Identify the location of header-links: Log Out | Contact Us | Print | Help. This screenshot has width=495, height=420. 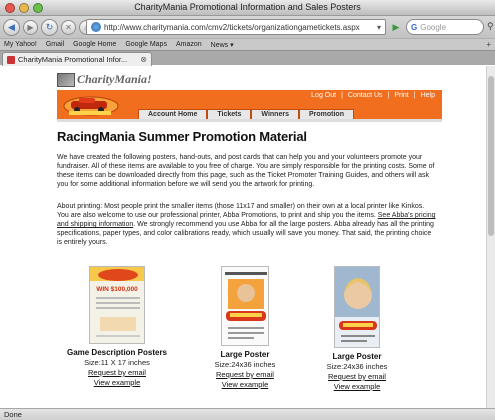
(373, 95).